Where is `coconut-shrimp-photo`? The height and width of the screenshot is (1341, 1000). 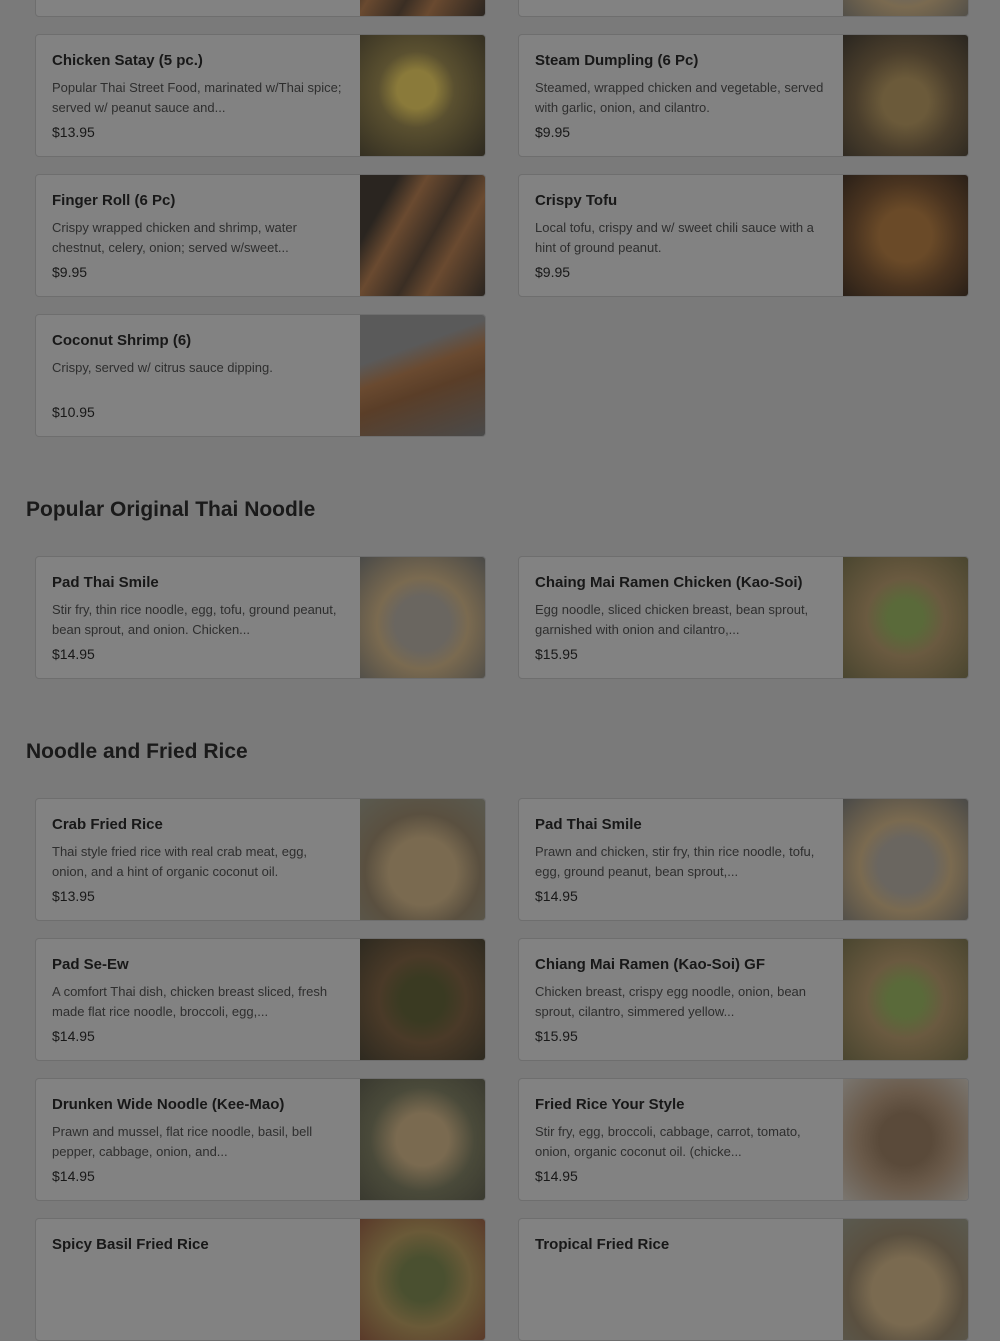
coconut-shrimp-photo is located at coordinates (422, 375).